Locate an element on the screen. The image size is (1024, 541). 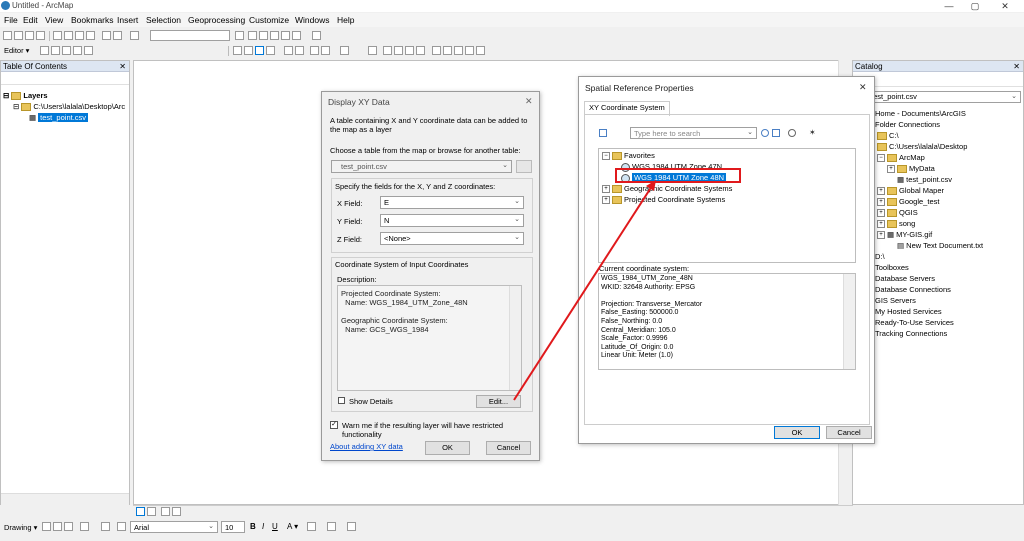
arrow-line is located at coordinates (583, 293).